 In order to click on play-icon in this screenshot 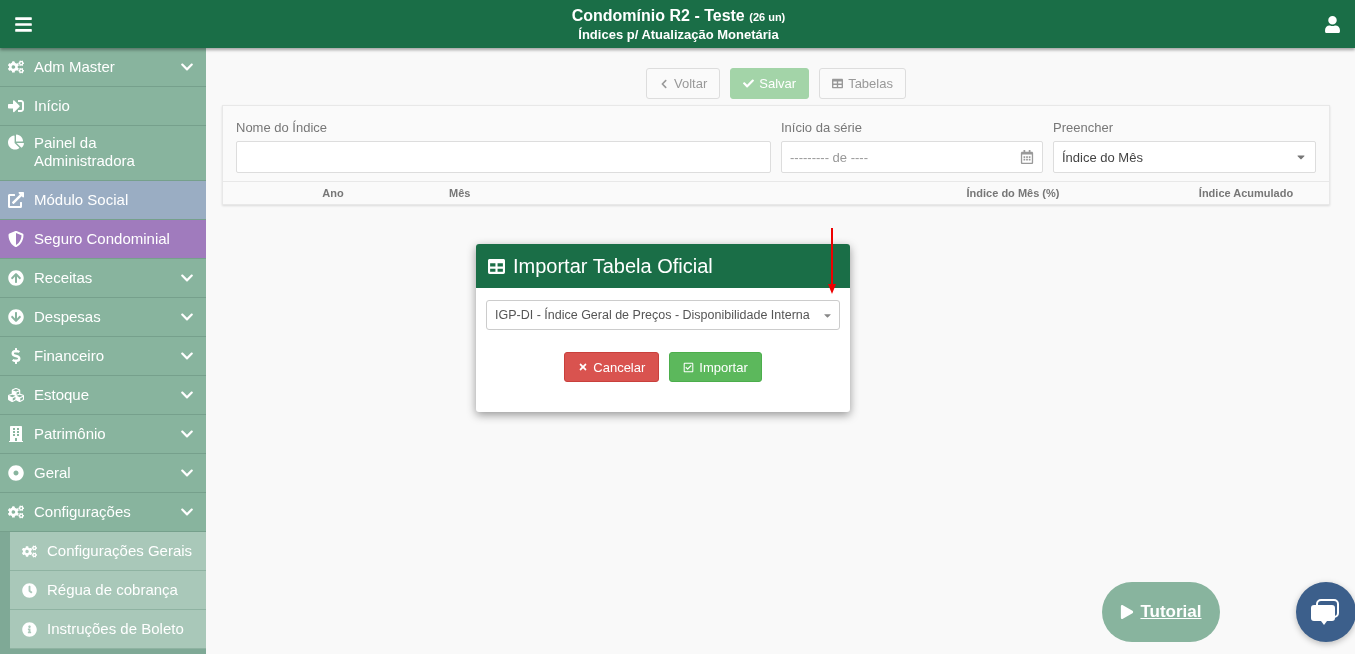, I will do `click(1127, 612)`.